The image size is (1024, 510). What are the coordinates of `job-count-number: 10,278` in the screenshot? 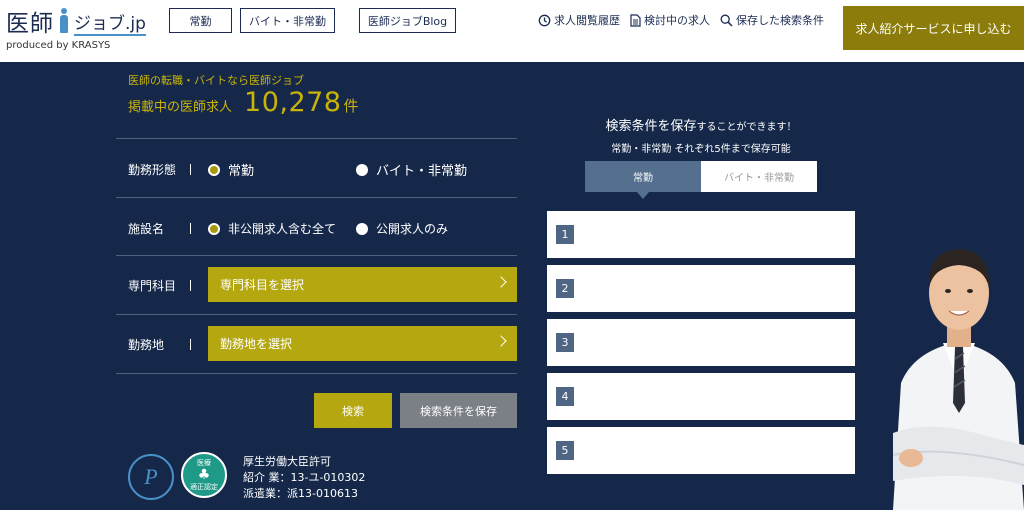 It's located at (293, 102).